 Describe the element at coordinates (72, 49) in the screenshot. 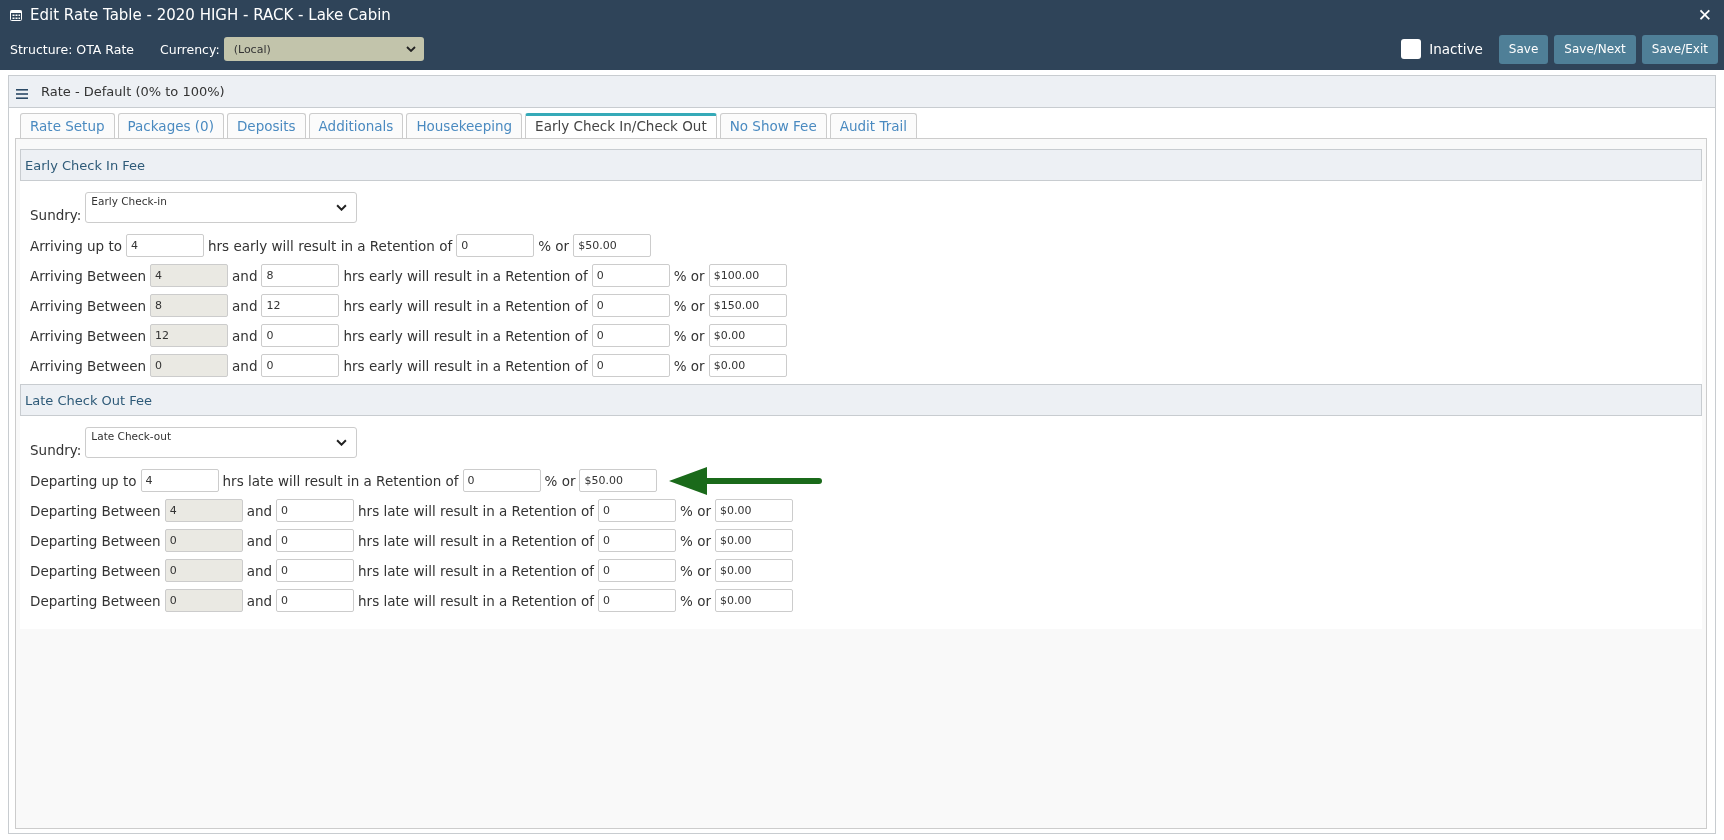

I see `structure-label: Structure: OTA Rate` at that location.